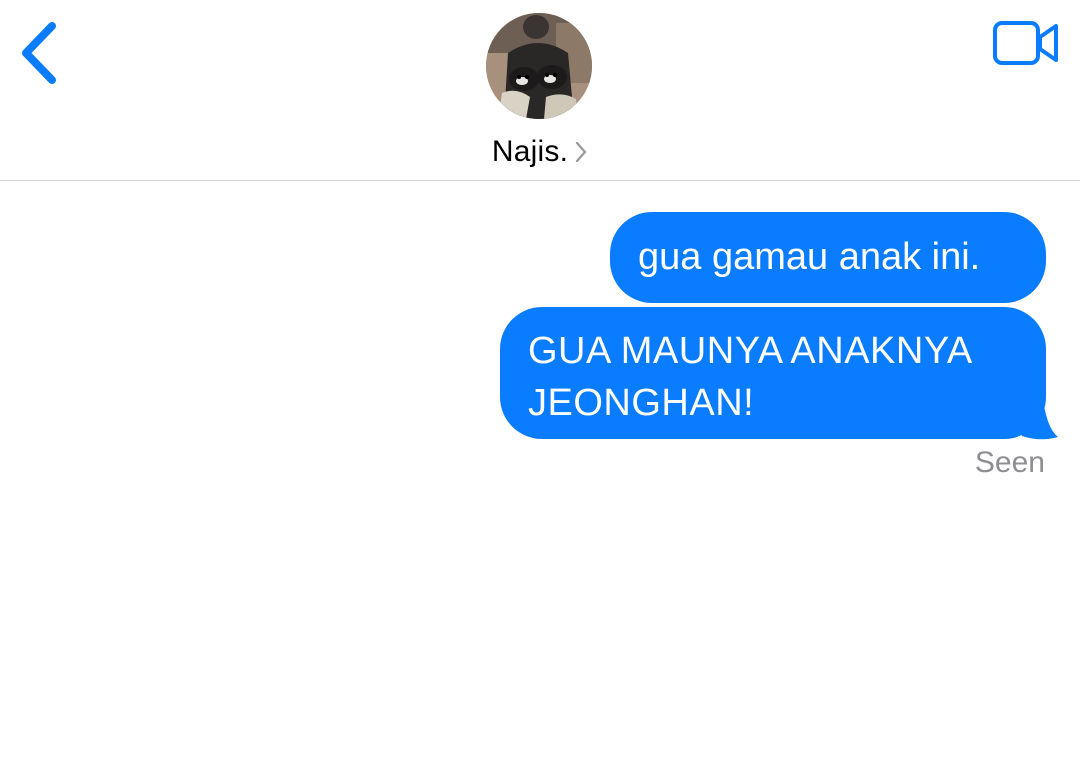  Describe the element at coordinates (750, 351) in the screenshot. I see `message-text: GUA MAUNYA ANAKNYA` at that location.